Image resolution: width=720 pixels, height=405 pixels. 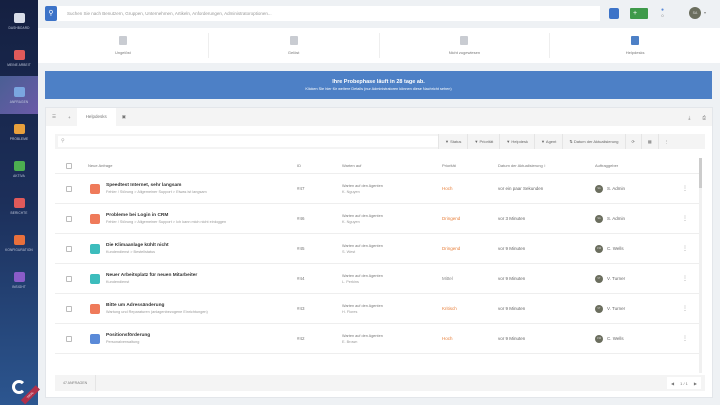 What do you see at coordinates (614, 13) in the screenshot?
I see `info-button` at bounding box center [614, 13].